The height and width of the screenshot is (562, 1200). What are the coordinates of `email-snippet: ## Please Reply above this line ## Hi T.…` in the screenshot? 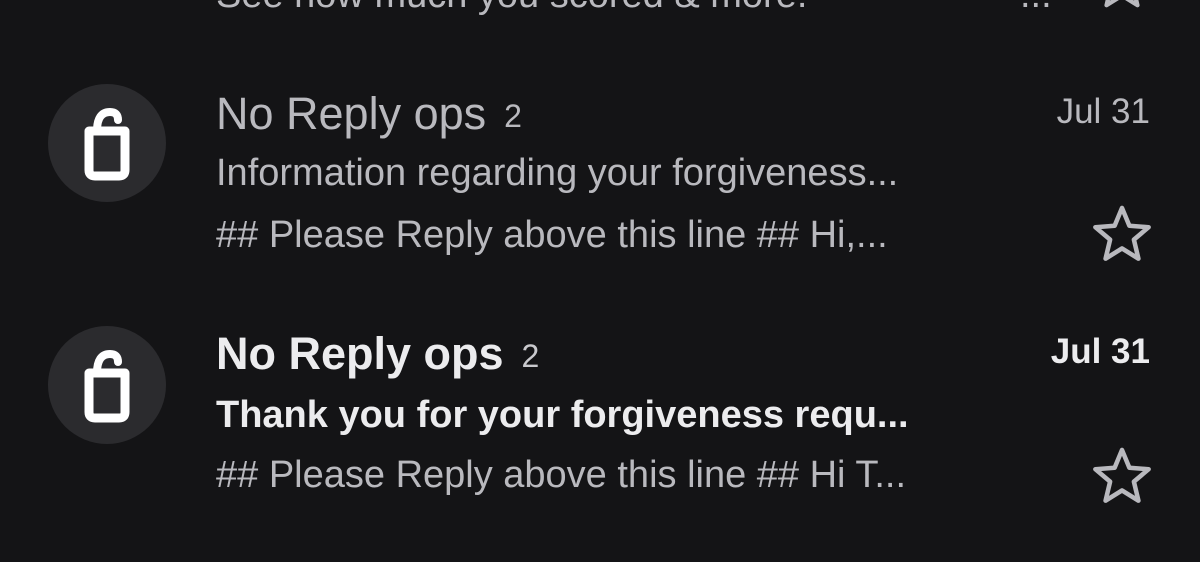 It's located at (561, 475).